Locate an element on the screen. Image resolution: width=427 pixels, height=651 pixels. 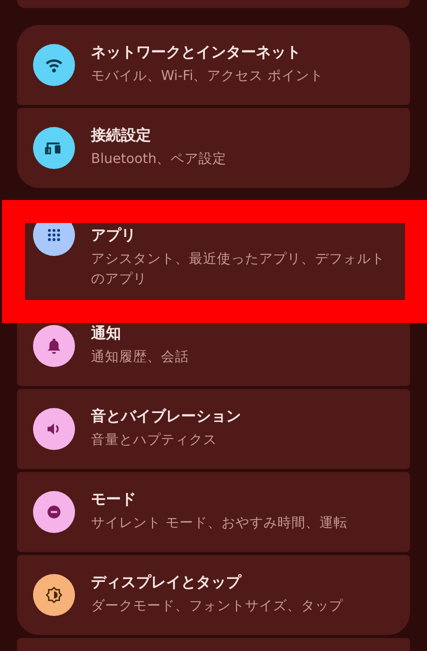
item-title: アプリ is located at coordinates (114, 235).